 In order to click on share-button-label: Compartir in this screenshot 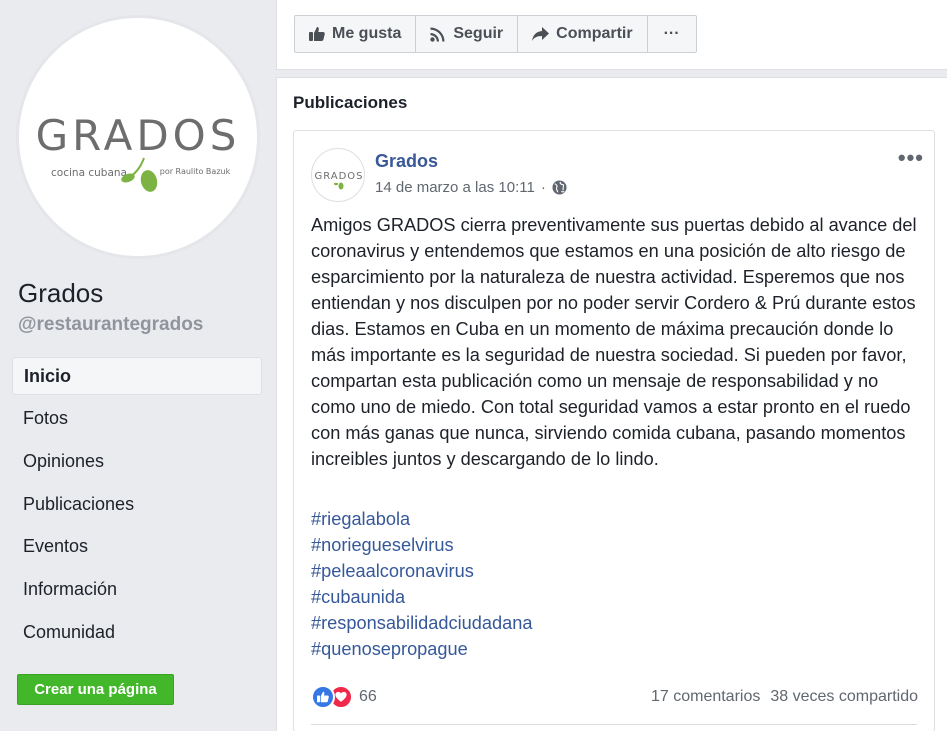, I will do `click(594, 33)`.